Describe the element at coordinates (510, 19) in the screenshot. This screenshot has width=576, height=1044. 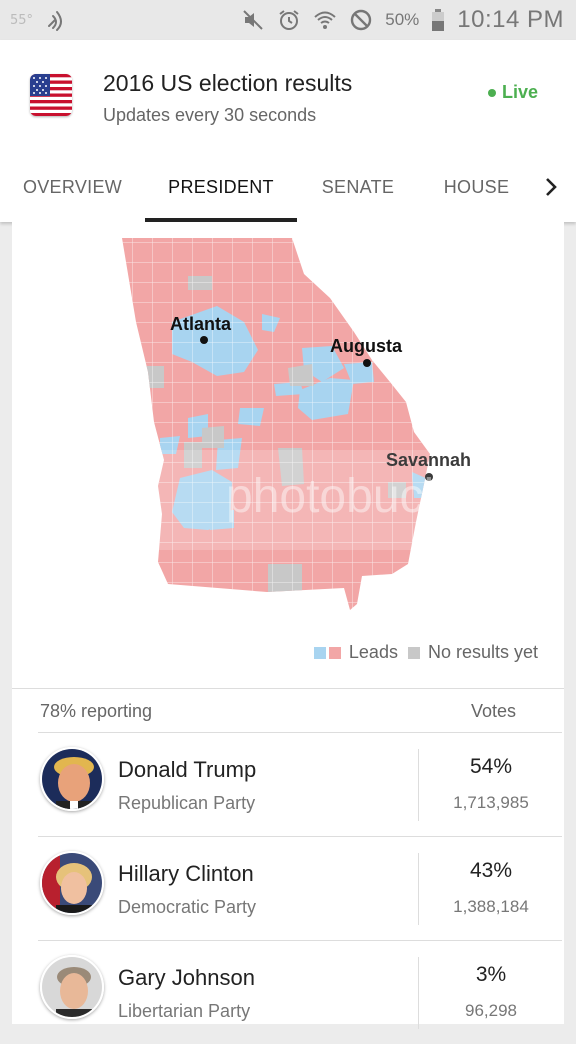
I see `clock: 10:14 PM` at that location.